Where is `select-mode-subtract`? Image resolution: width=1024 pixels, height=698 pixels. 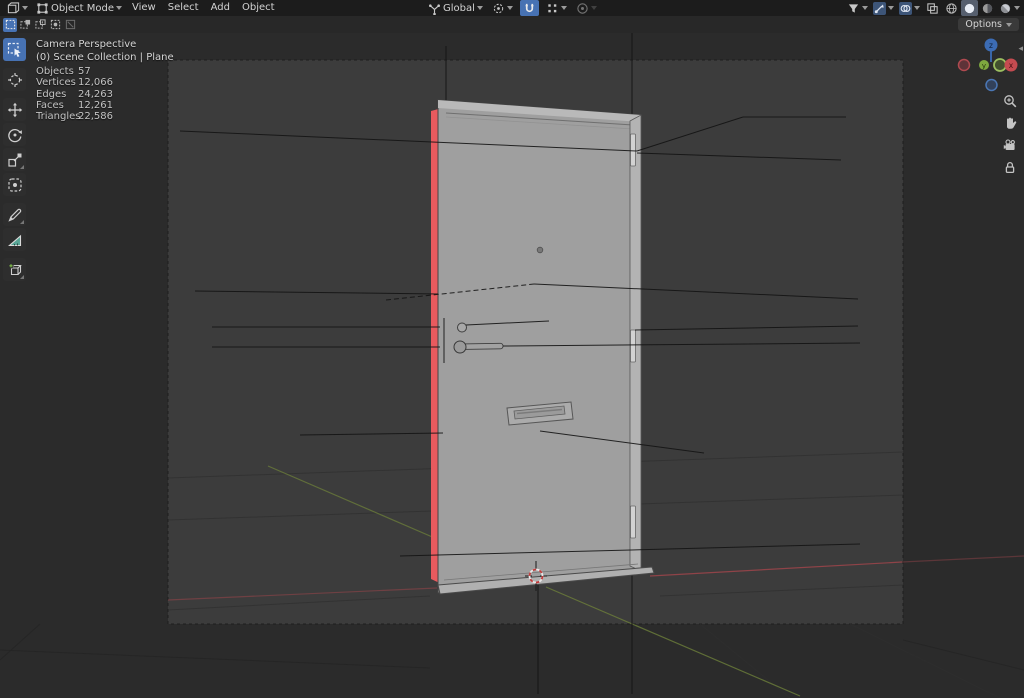 select-mode-subtract is located at coordinates (40, 25).